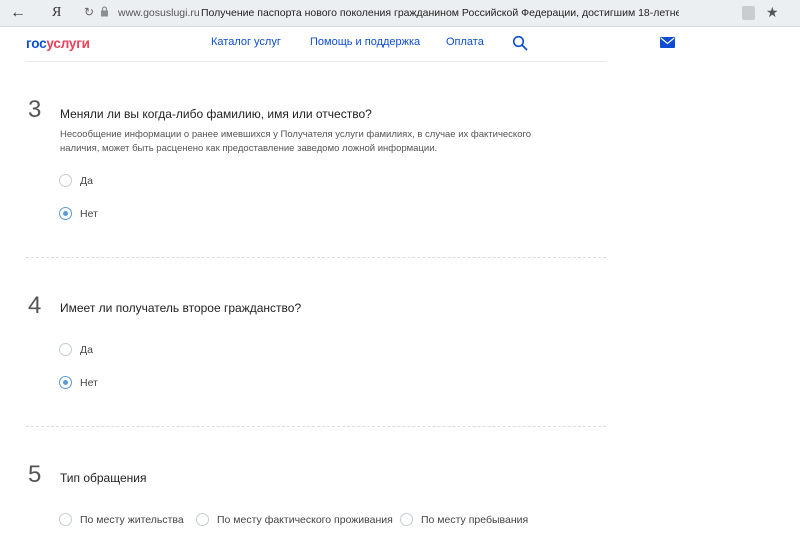 The width and height of the screenshot is (800, 541). What do you see at coordinates (159, 13) in the screenshot?
I see `address-bar-url: www.gosuslugi.ru` at bounding box center [159, 13].